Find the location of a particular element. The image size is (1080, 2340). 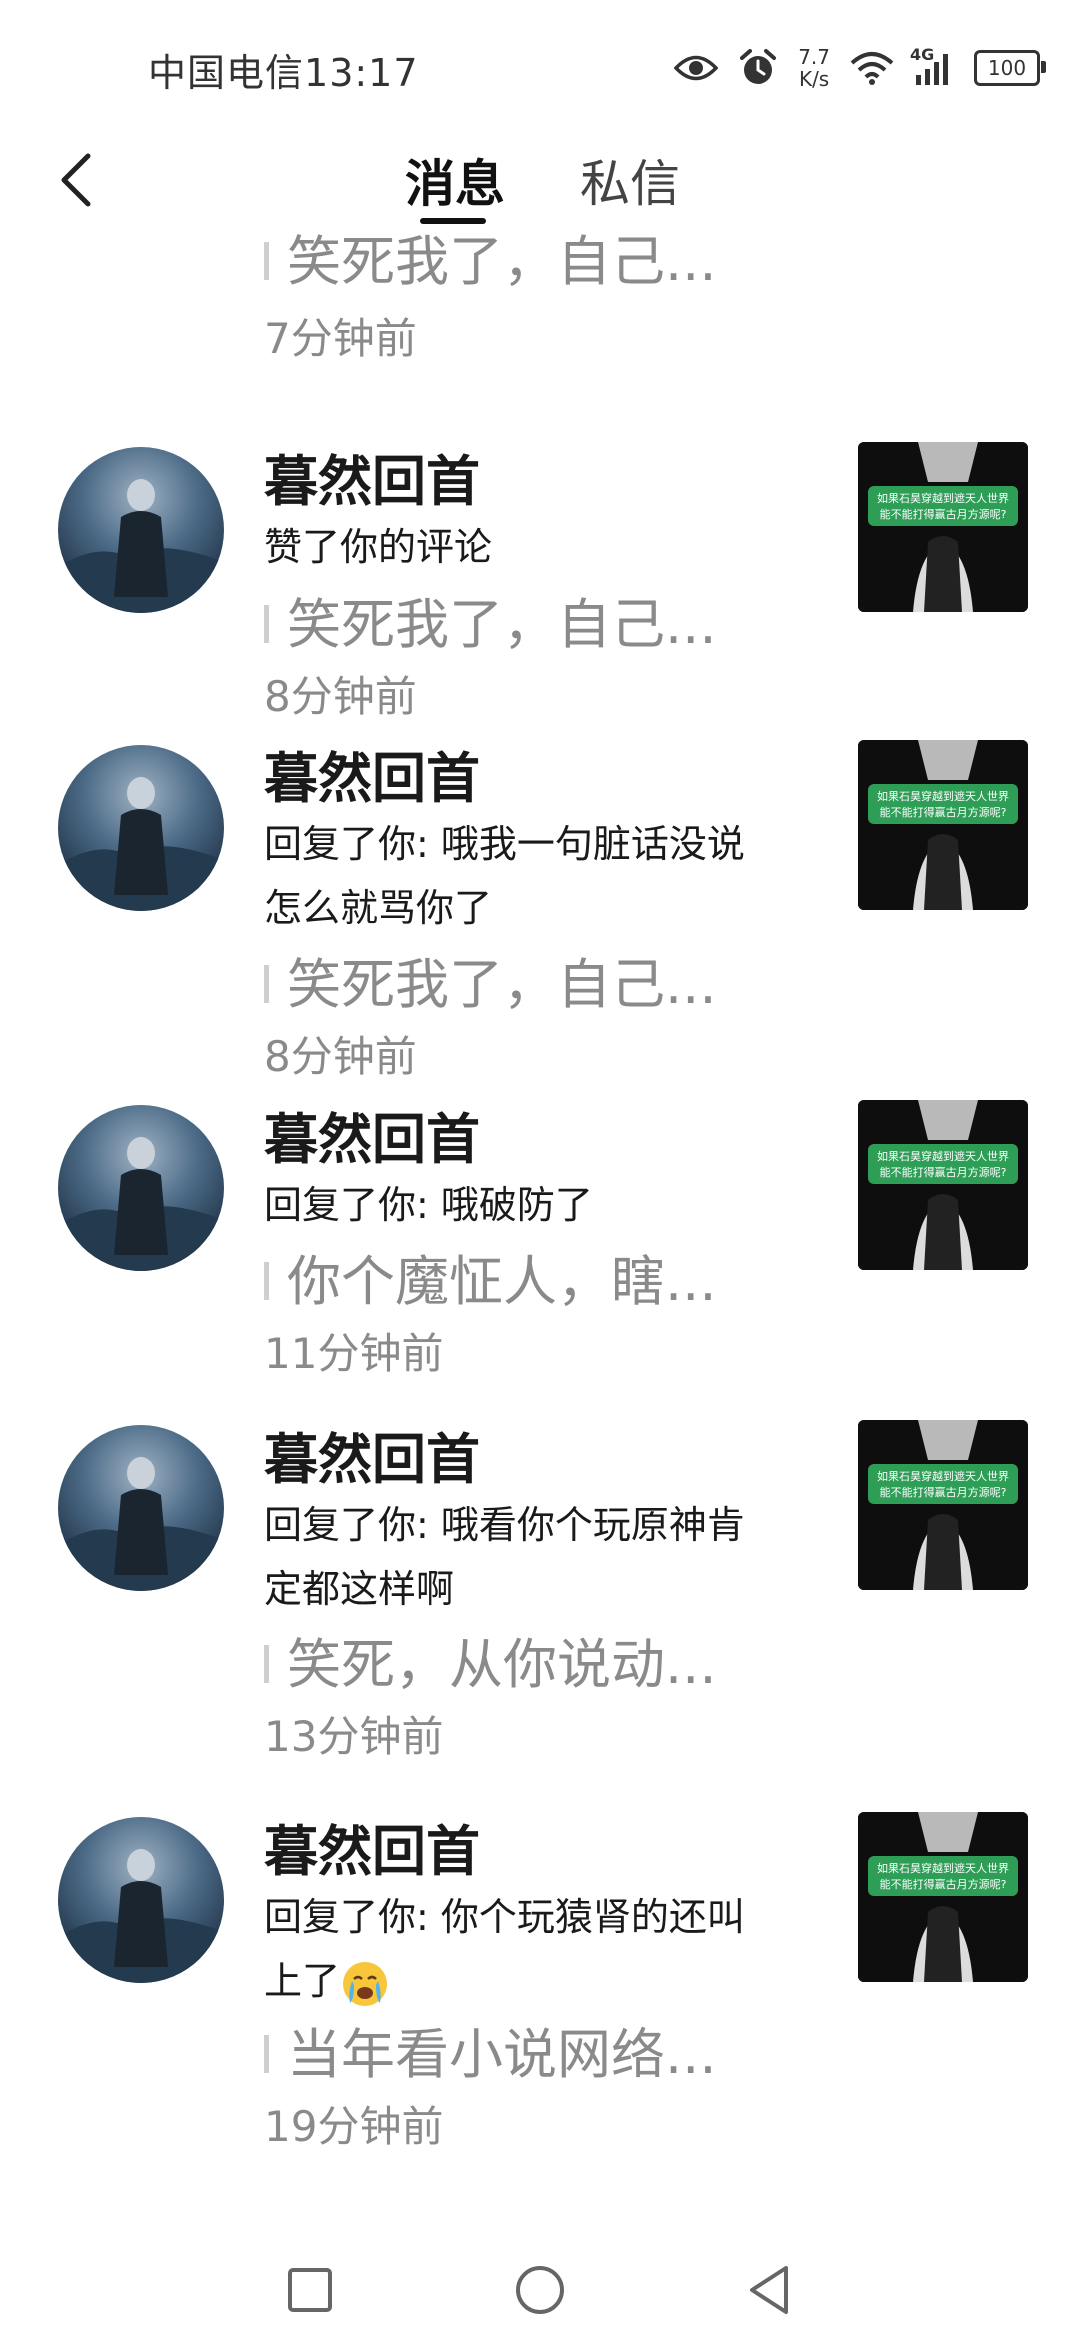

timestamp: 19分钟前 is located at coordinates (354, 2126).